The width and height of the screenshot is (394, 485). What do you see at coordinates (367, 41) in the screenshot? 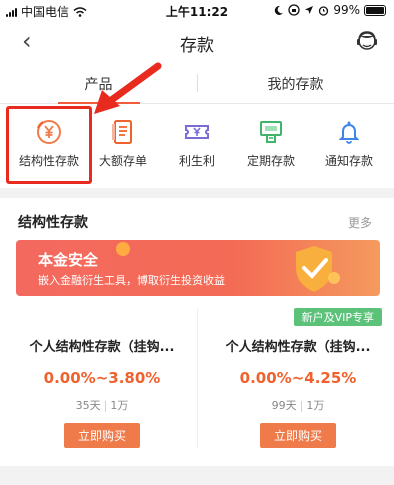
I see `customer-service-icon` at bounding box center [367, 41].